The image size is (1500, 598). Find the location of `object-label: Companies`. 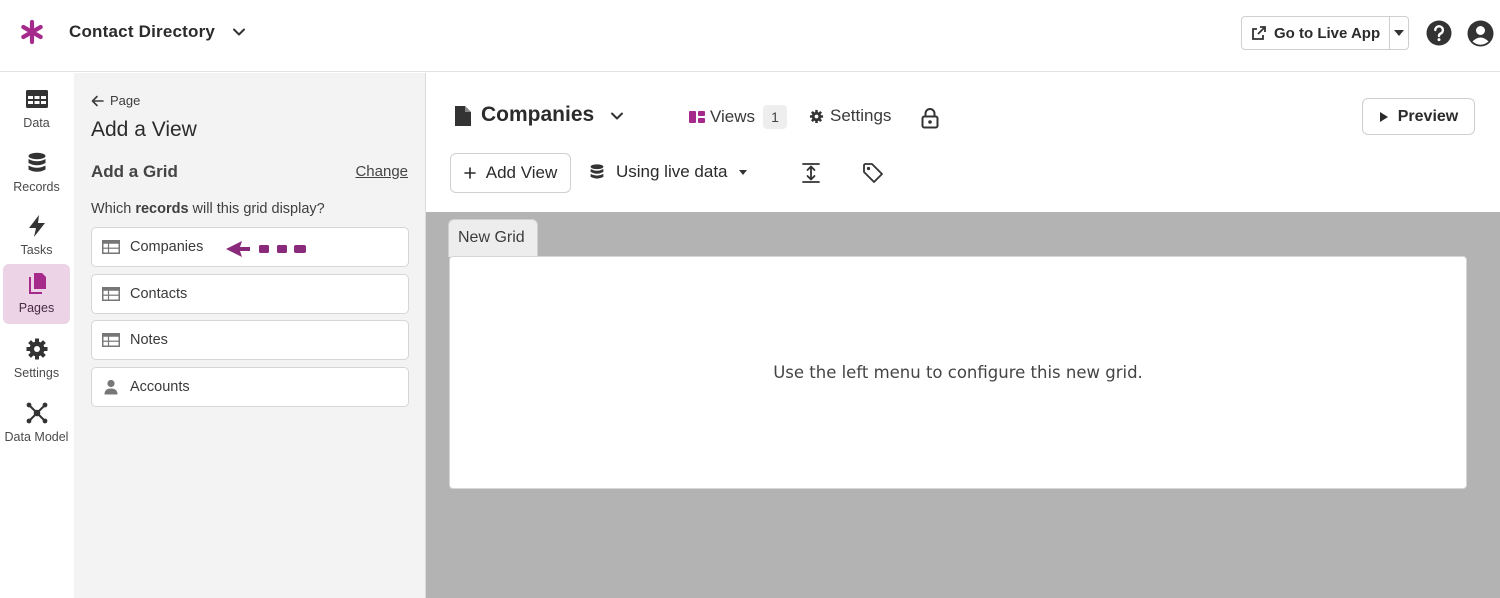

object-label: Companies is located at coordinates (167, 247).